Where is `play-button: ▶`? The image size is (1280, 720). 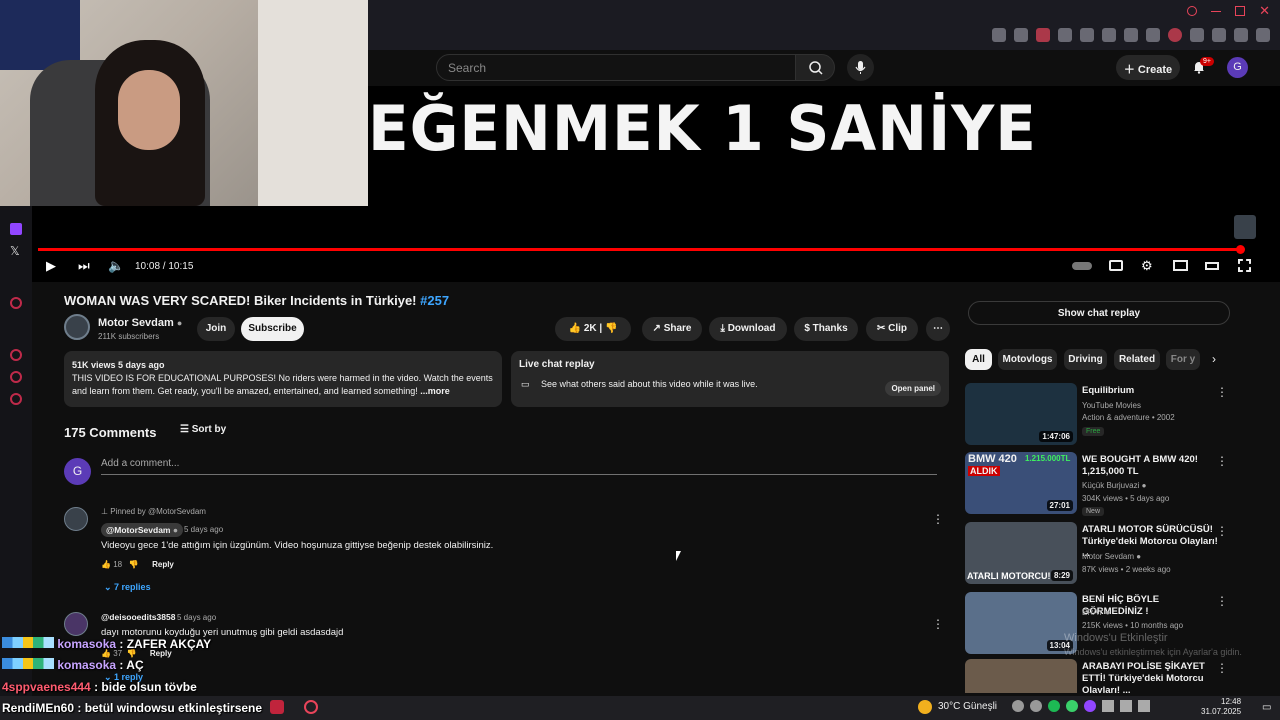
play-button: ▶ is located at coordinates (53, 266).